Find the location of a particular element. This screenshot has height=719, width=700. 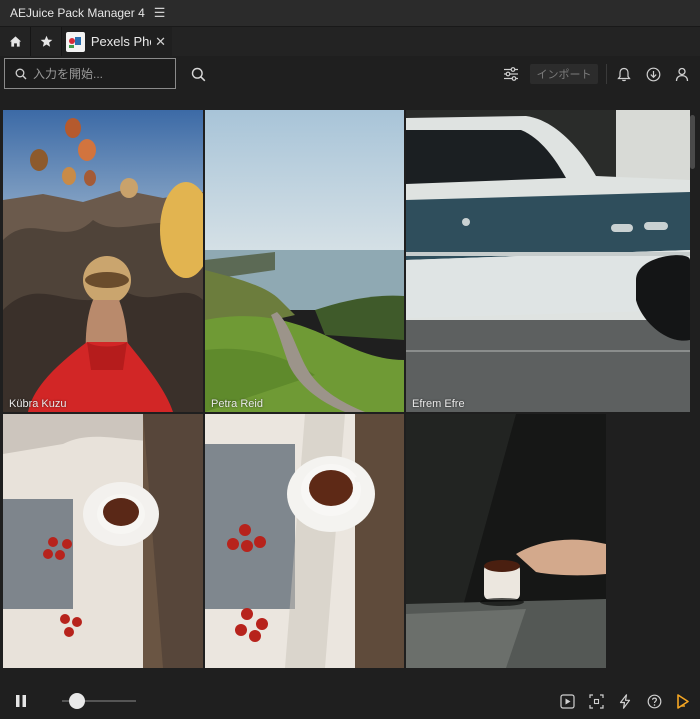

photo-credit: Petra Reid is located at coordinates (237, 404).